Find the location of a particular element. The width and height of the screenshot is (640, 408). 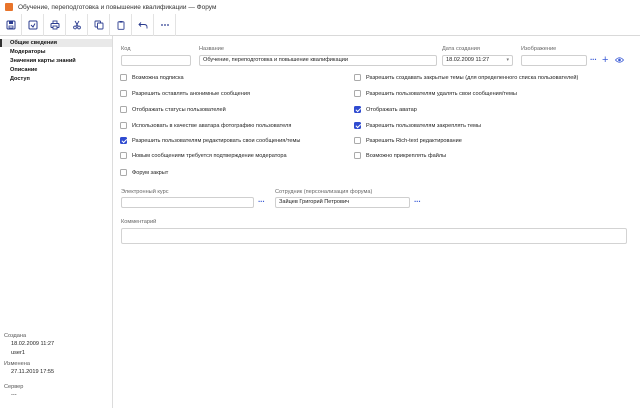

checkbox-label: Возможно прикреплять файлы is located at coordinates (406, 155).